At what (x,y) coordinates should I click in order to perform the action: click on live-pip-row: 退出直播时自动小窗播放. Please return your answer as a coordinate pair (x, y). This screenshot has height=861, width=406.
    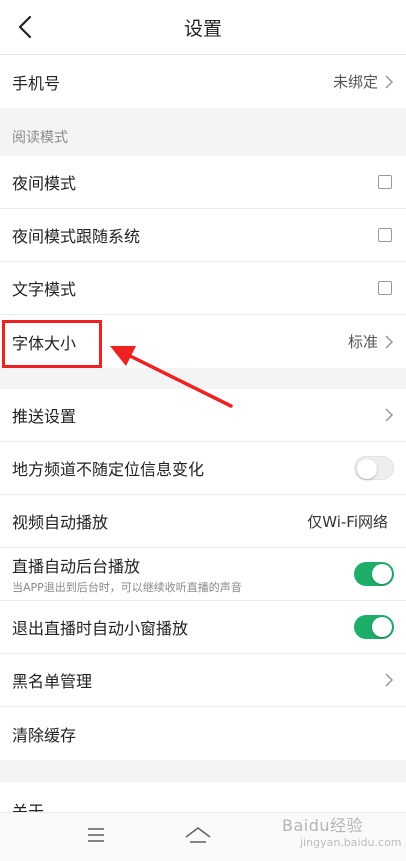
    Looking at the image, I should click on (203, 627).